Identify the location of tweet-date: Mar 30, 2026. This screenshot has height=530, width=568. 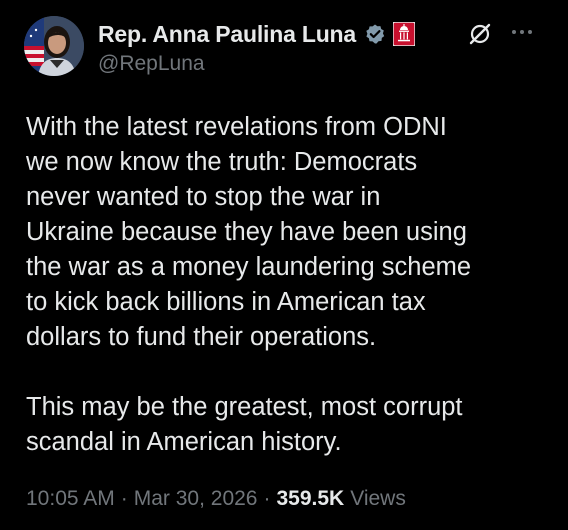
(196, 499).